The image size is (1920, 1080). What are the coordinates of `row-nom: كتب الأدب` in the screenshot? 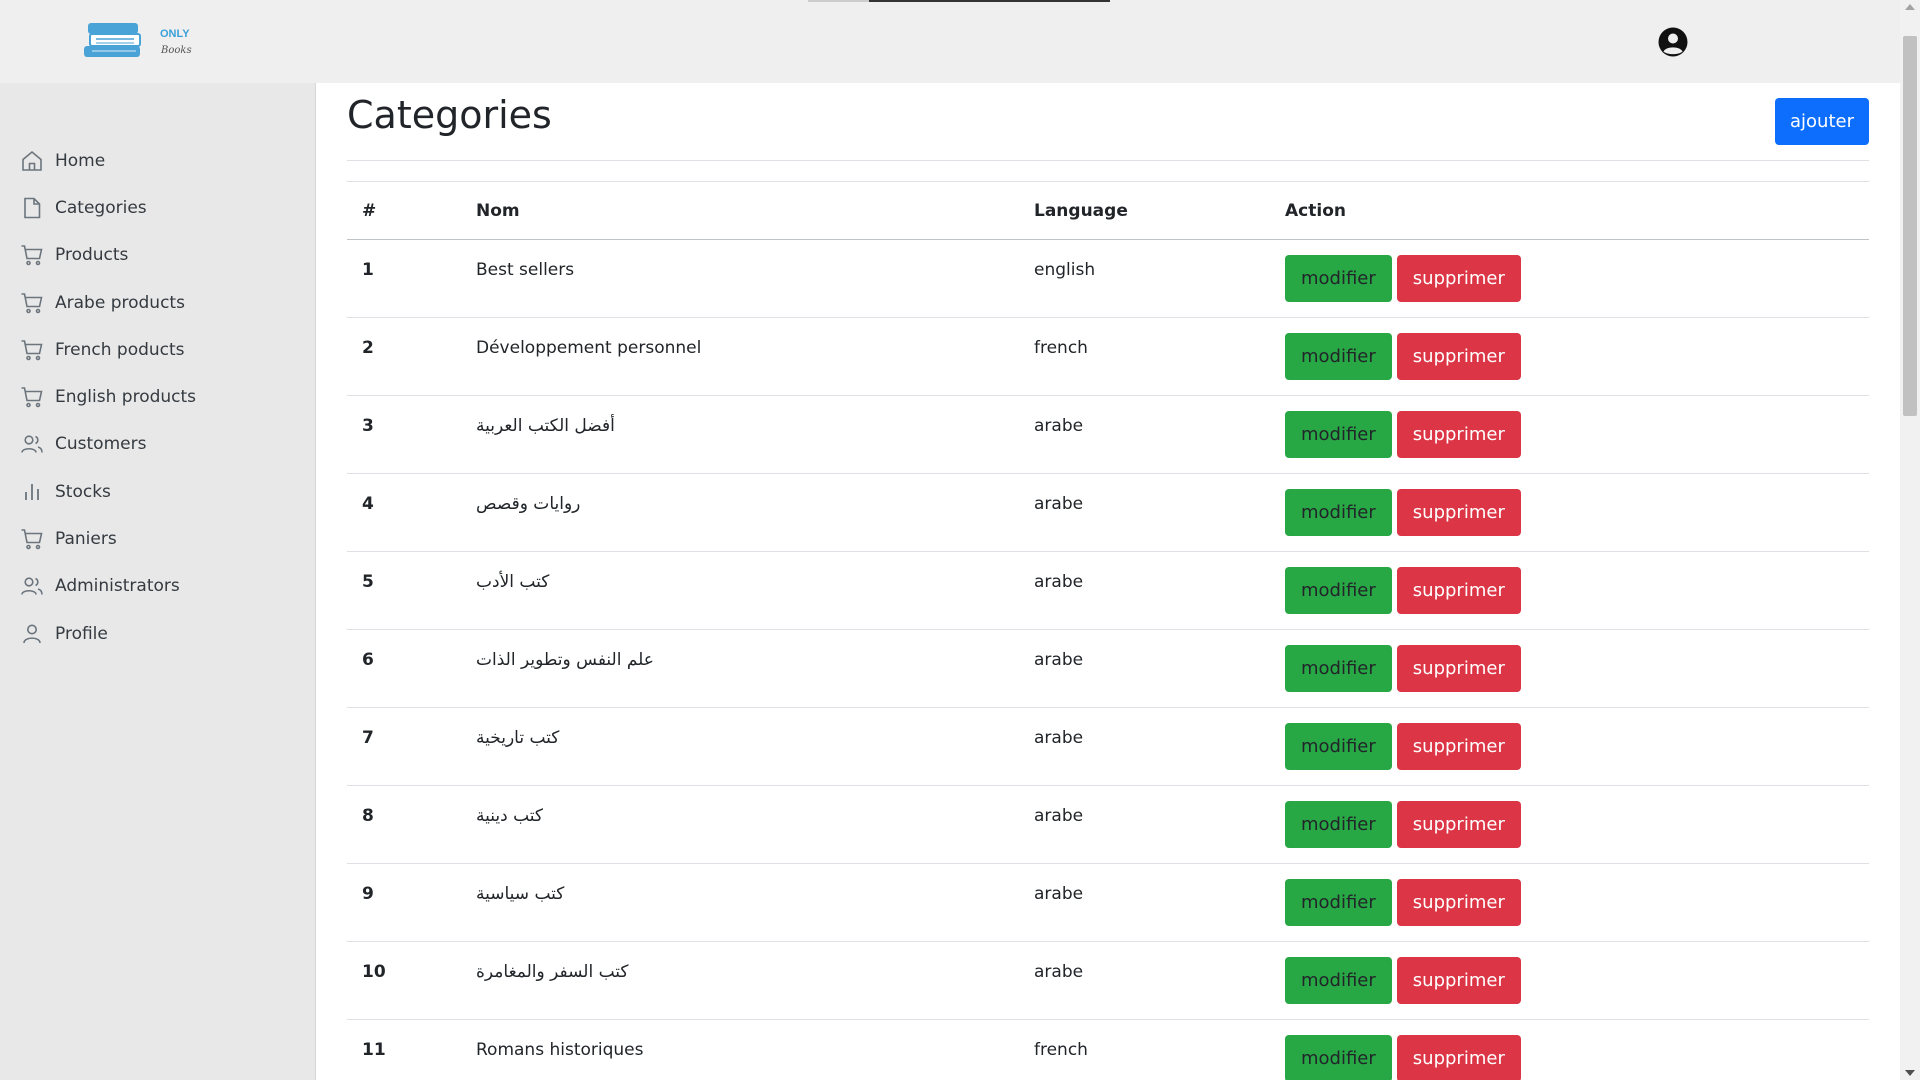 It's located at (513, 582).